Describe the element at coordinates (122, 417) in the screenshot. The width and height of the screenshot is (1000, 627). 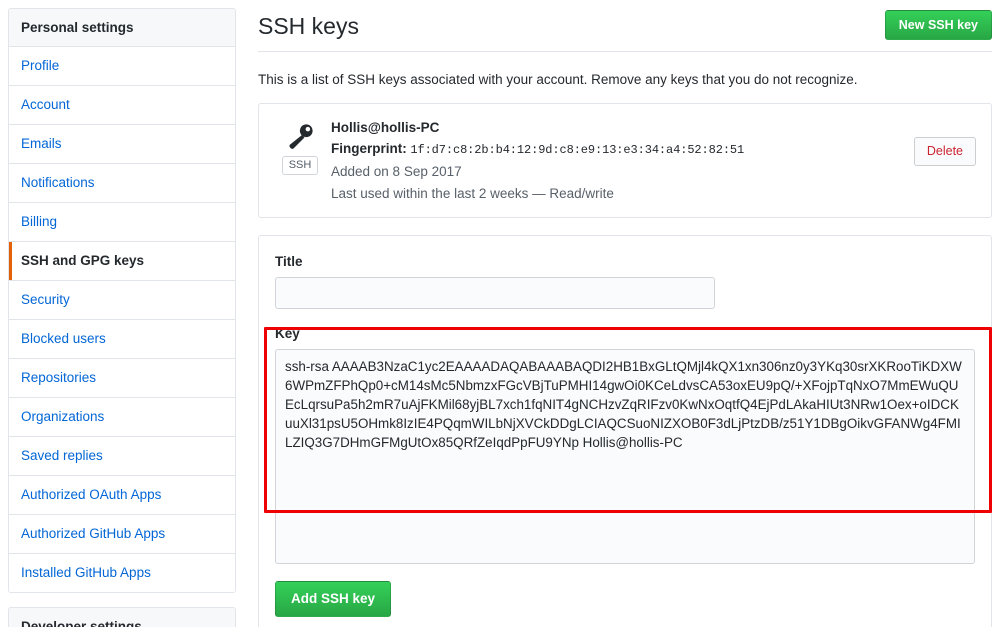
I see `sidebar-item-organizations: Organizations` at that location.